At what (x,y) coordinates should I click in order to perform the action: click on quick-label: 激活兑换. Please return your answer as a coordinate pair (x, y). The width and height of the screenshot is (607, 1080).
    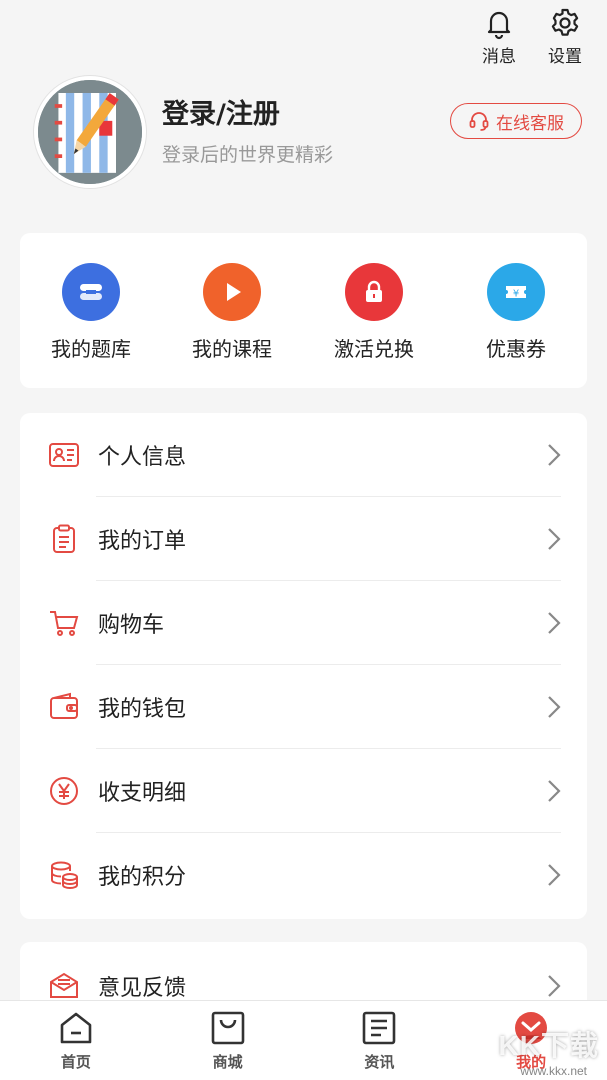
    Looking at the image, I should click on (374, 349).